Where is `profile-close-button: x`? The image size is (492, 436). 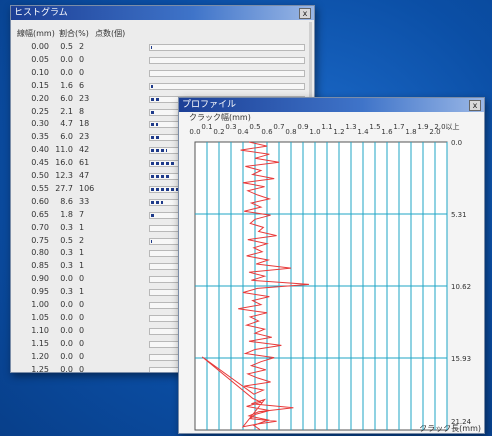
profile-close-button: x is located at coordinates (475, 105).